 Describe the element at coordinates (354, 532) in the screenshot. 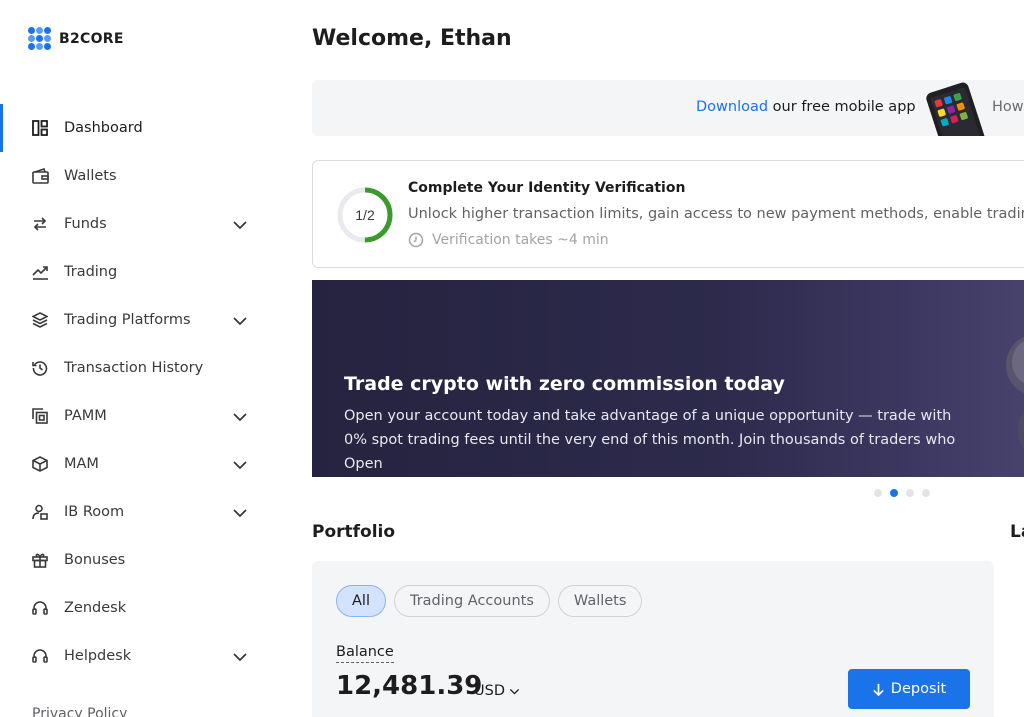

I see `portfolio-heading: Portfolio` at that location.